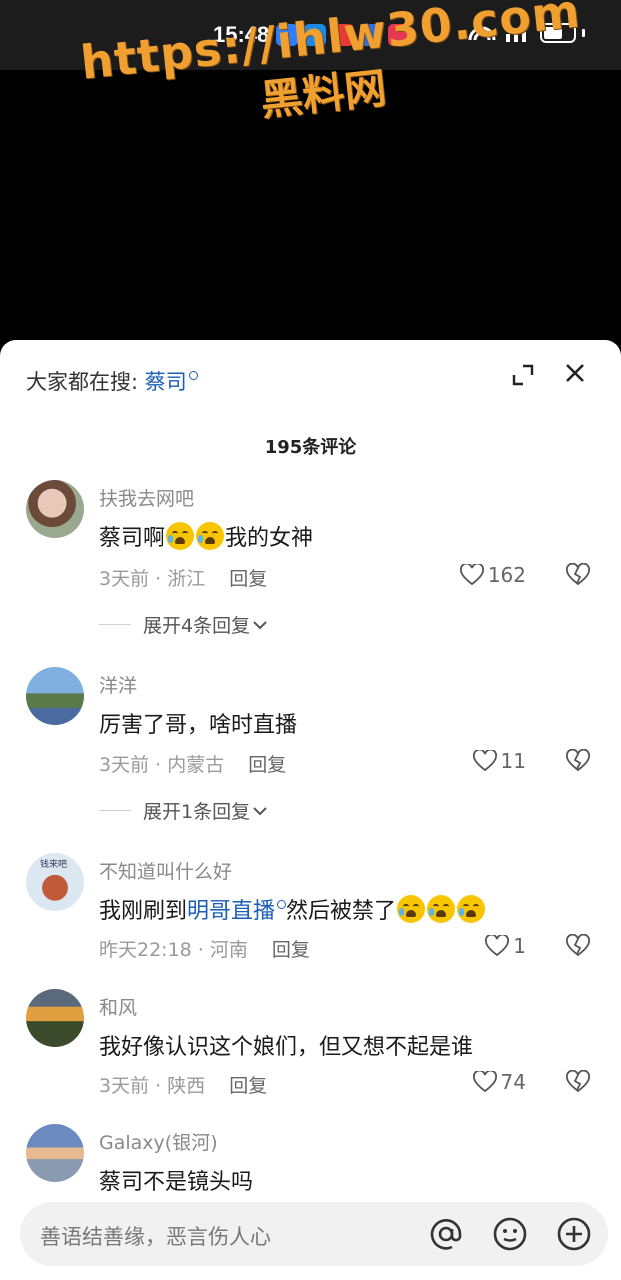 The image size is (621, 1280). I want to click on search-suggestion: 大家都在搜: 蔡司, so click(112, 381).